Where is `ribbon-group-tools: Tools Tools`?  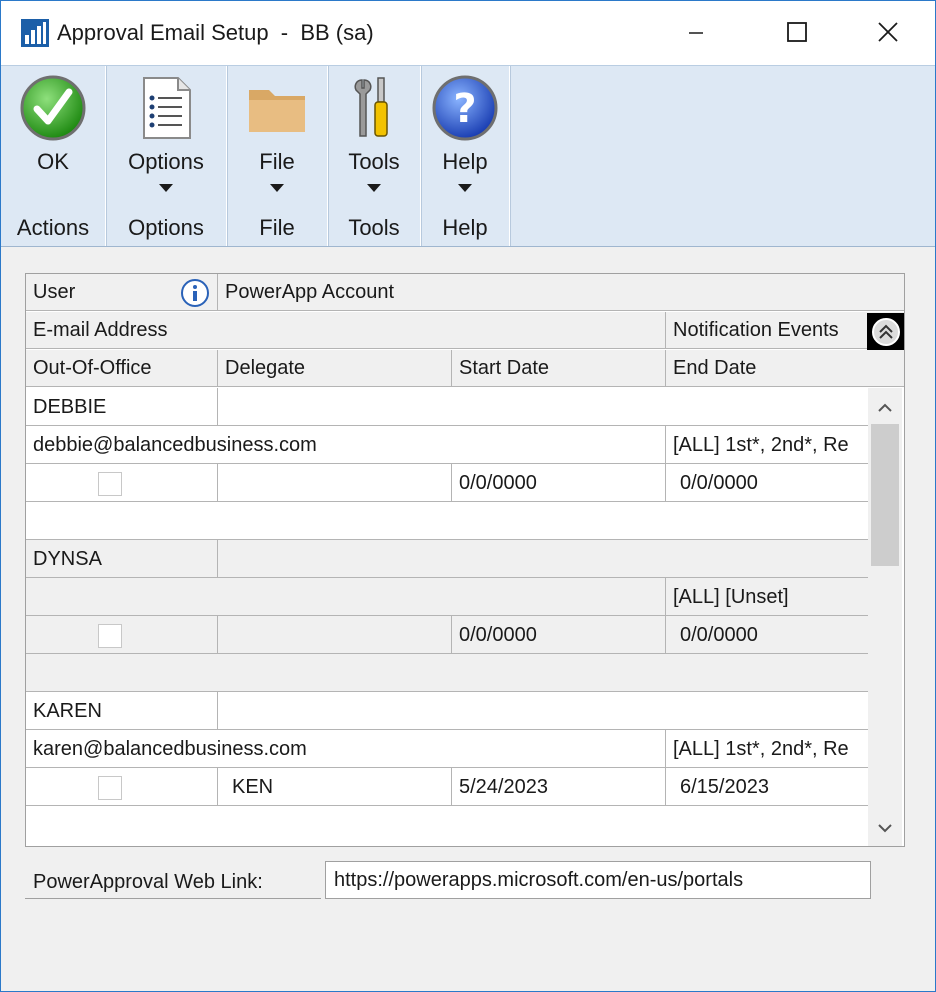
ribbon-group-tools: Tools Tools is located at coordinates (374, 156).